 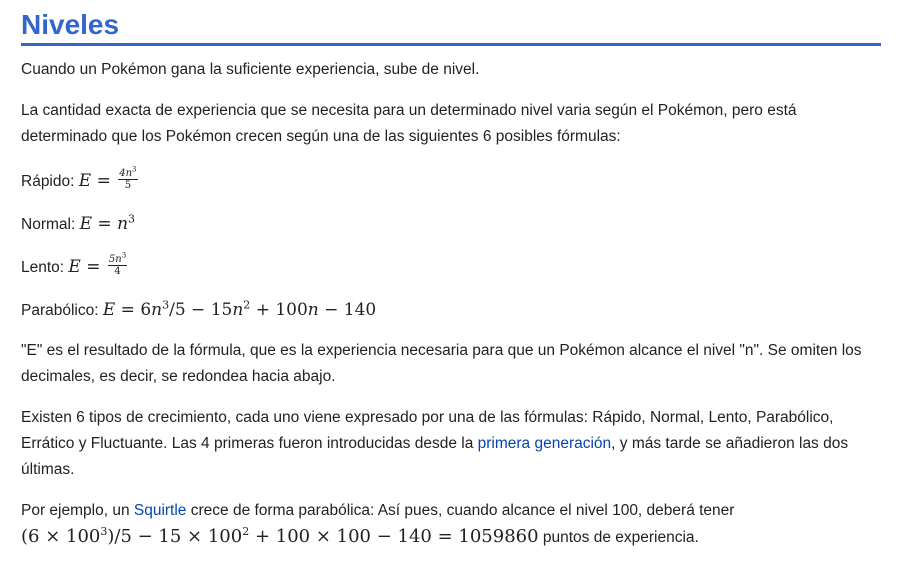 What do you see at coordinates (451, 267) in the screenshot?
I see `formula-lento: Lento: E = 5n3 4` at bounding box center [451, 267].